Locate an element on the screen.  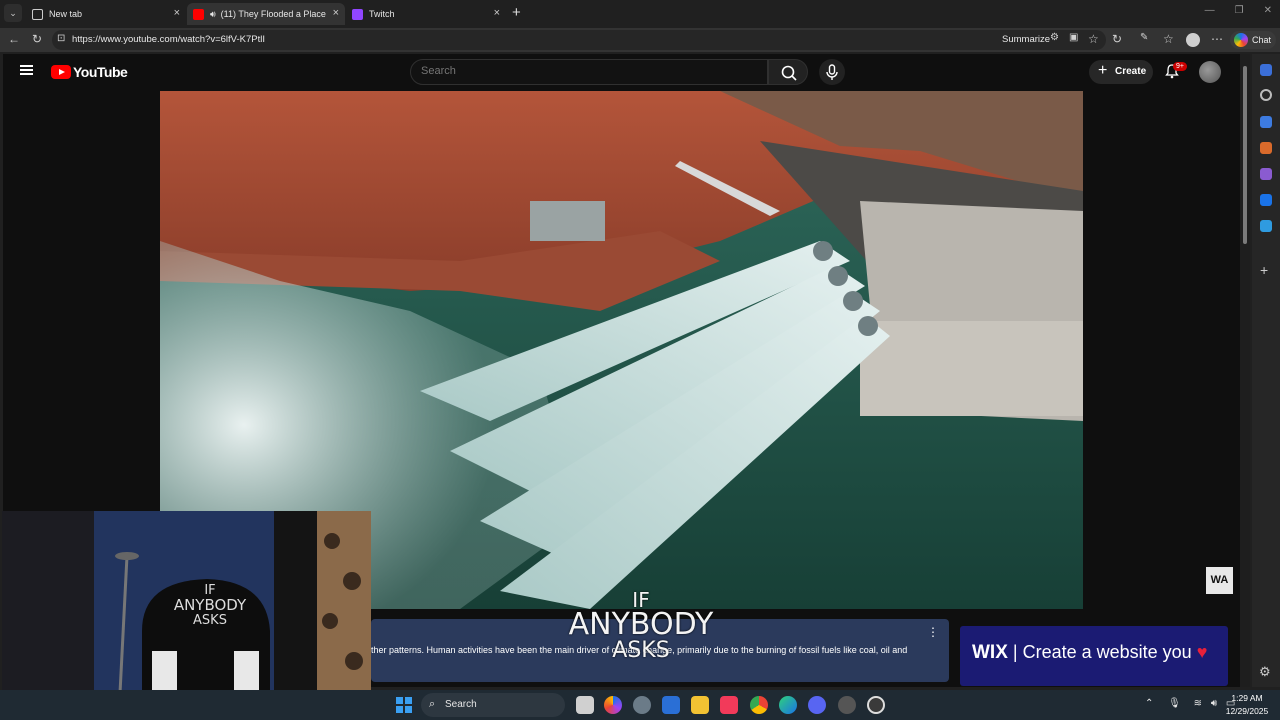
settings-app-icon is located at coordinates (642, 705).